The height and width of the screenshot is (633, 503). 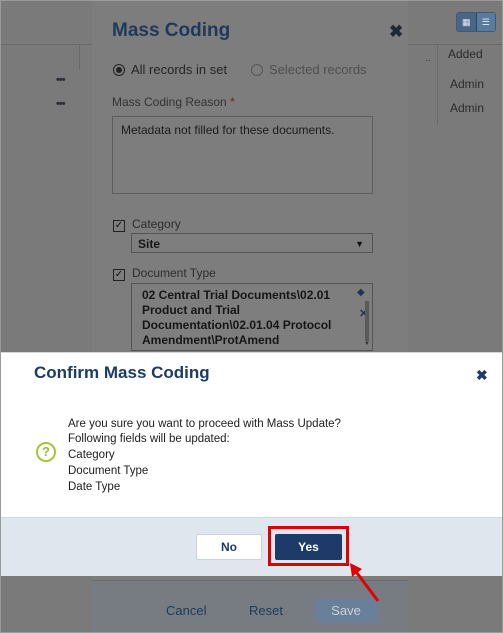 I want to click on field-name: Document Type, so click(x=108, y=471).